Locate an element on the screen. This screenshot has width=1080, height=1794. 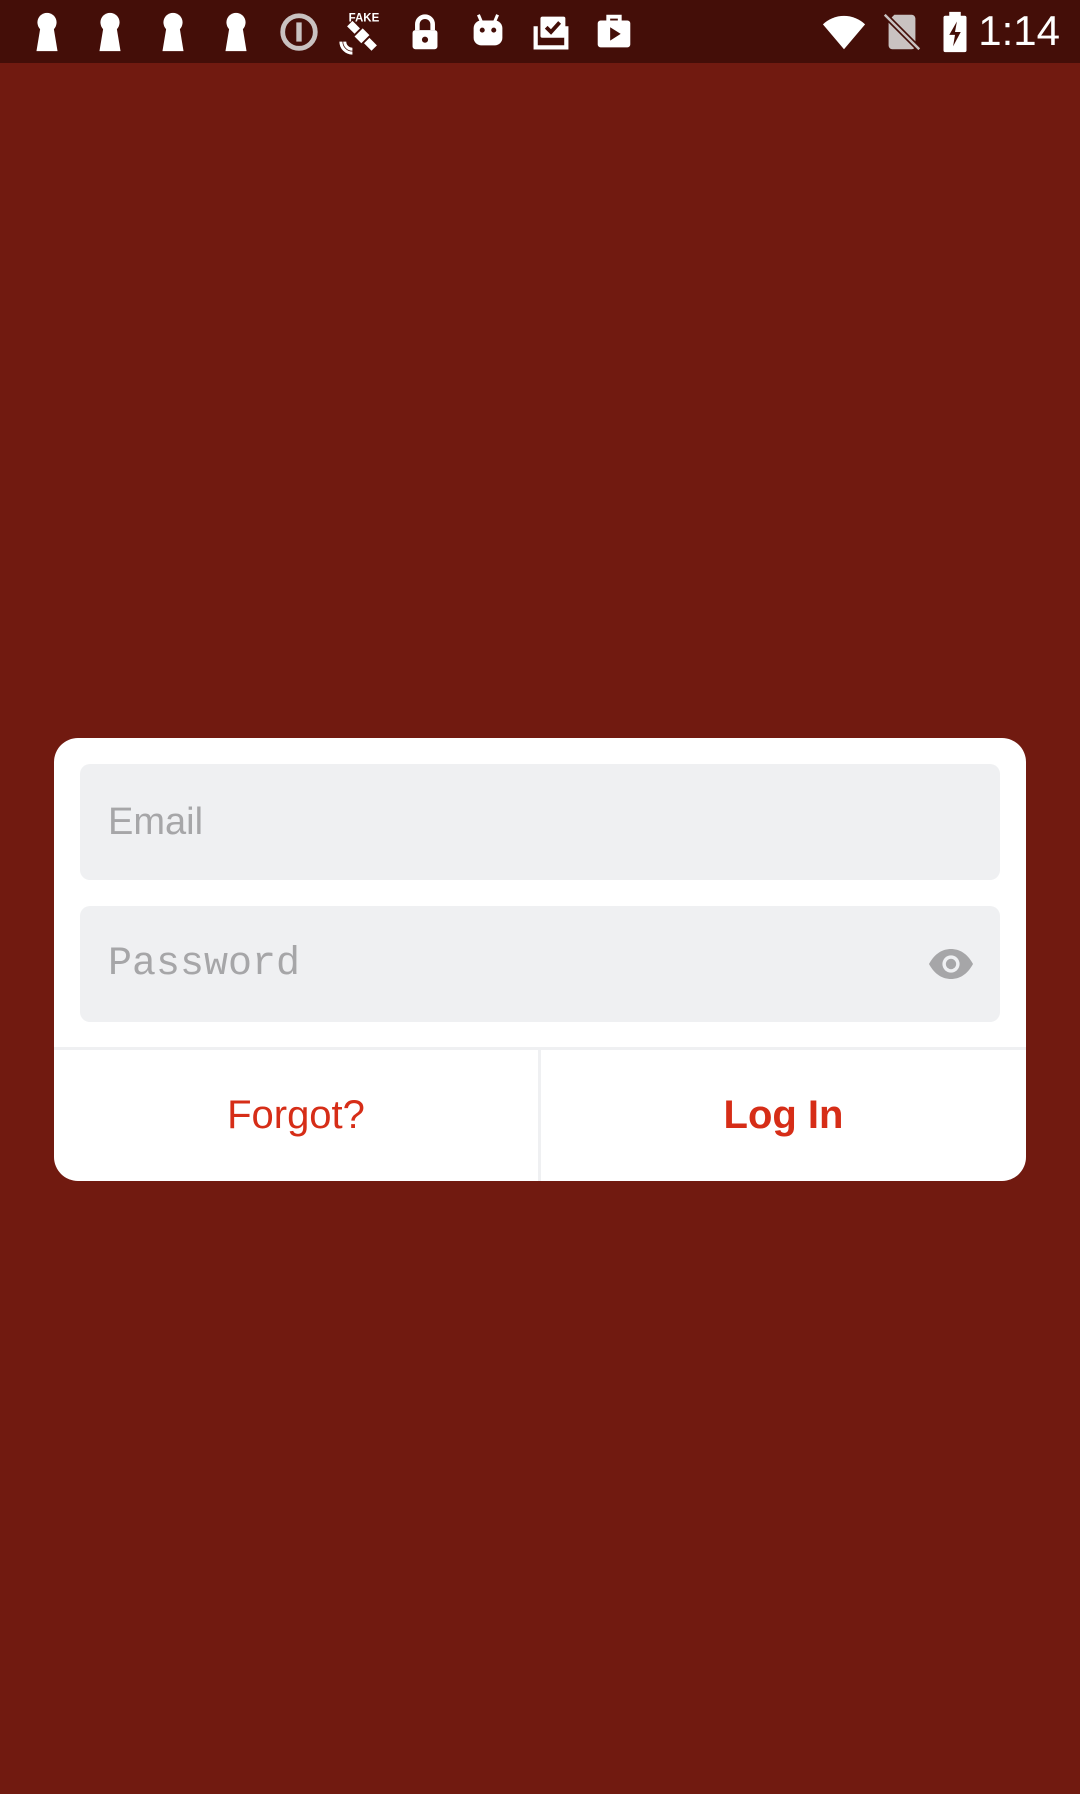
briefcase-check-icon is located at coordinates (551, 32).